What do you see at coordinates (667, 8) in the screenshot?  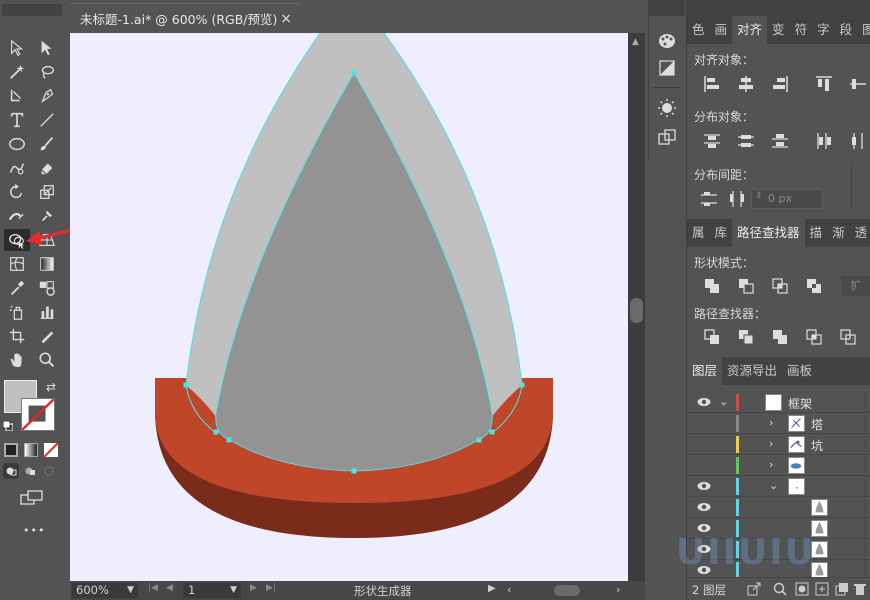 I see `strip-grip` at bounding box center [667, 8].